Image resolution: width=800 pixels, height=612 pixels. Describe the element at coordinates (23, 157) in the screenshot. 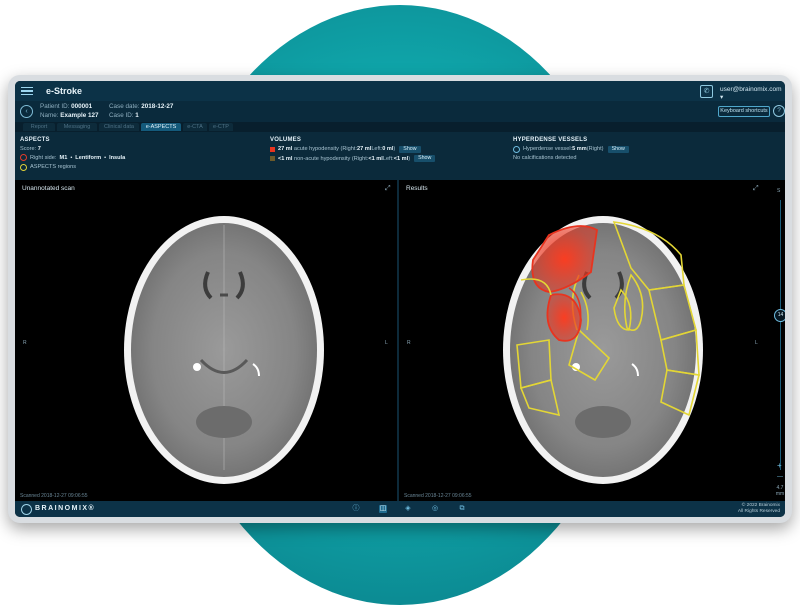

I see `lesion-ring-icon` at that location.